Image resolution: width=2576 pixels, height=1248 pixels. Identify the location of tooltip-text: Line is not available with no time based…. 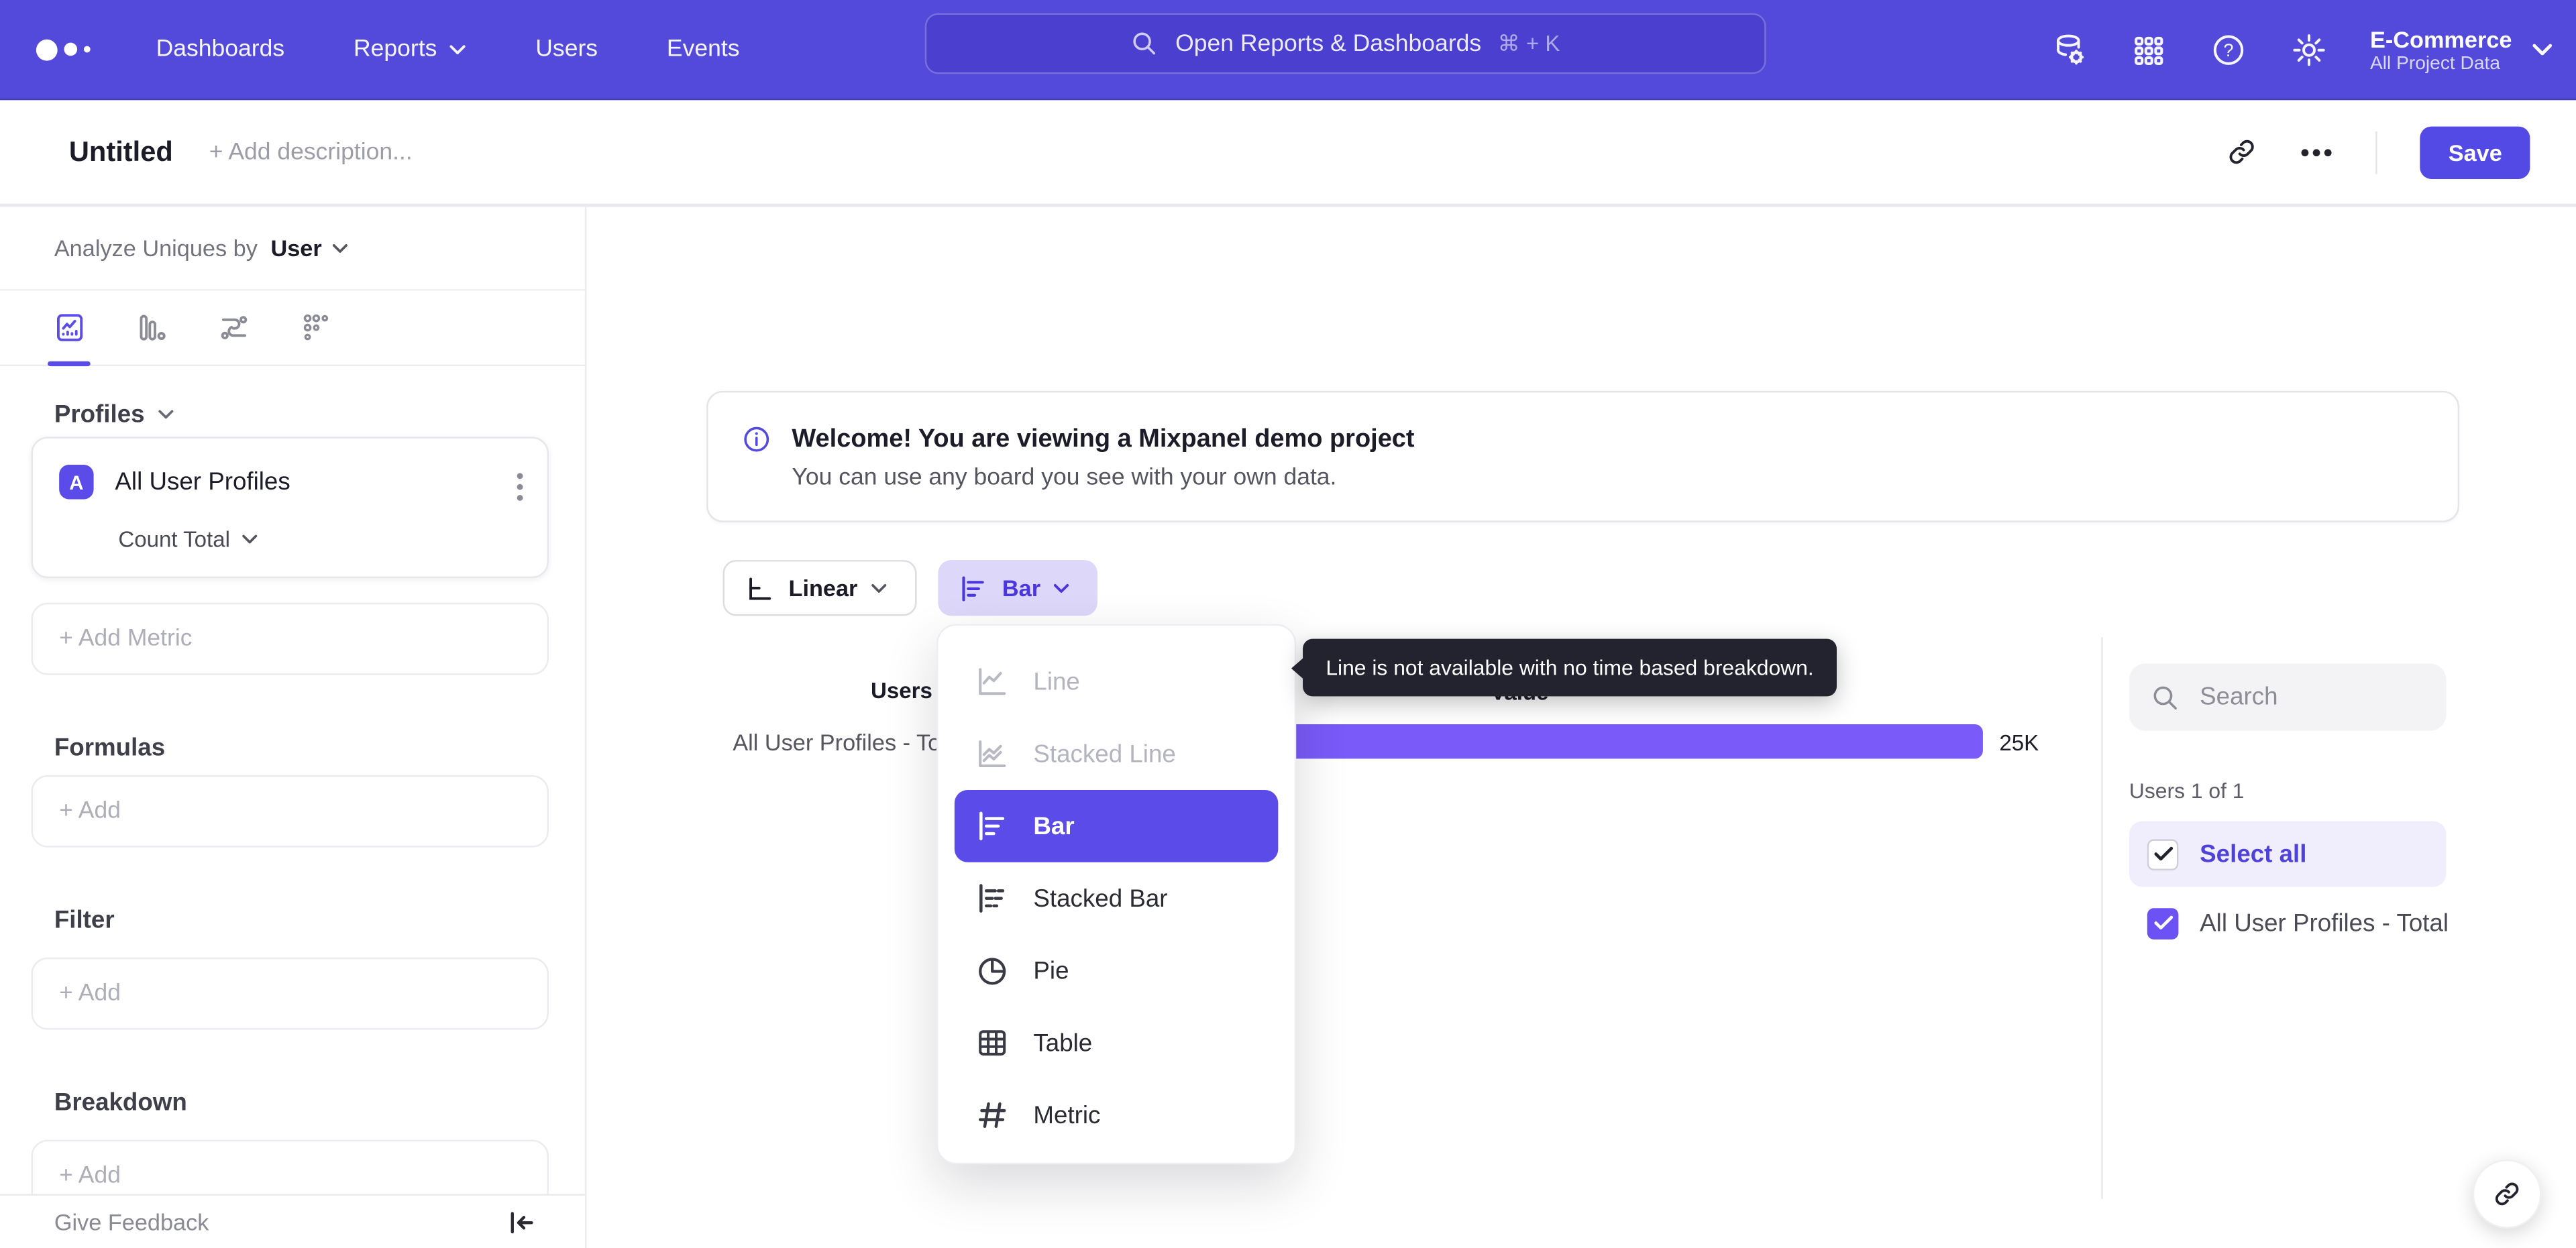
(1570, 667).